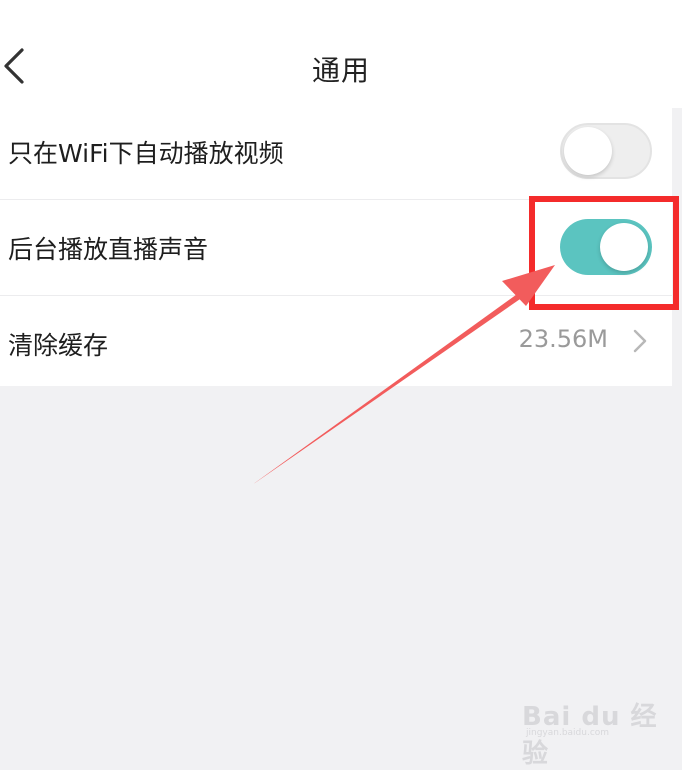  I want to click on cache-size-value: 23.56M, so click(563, 339).